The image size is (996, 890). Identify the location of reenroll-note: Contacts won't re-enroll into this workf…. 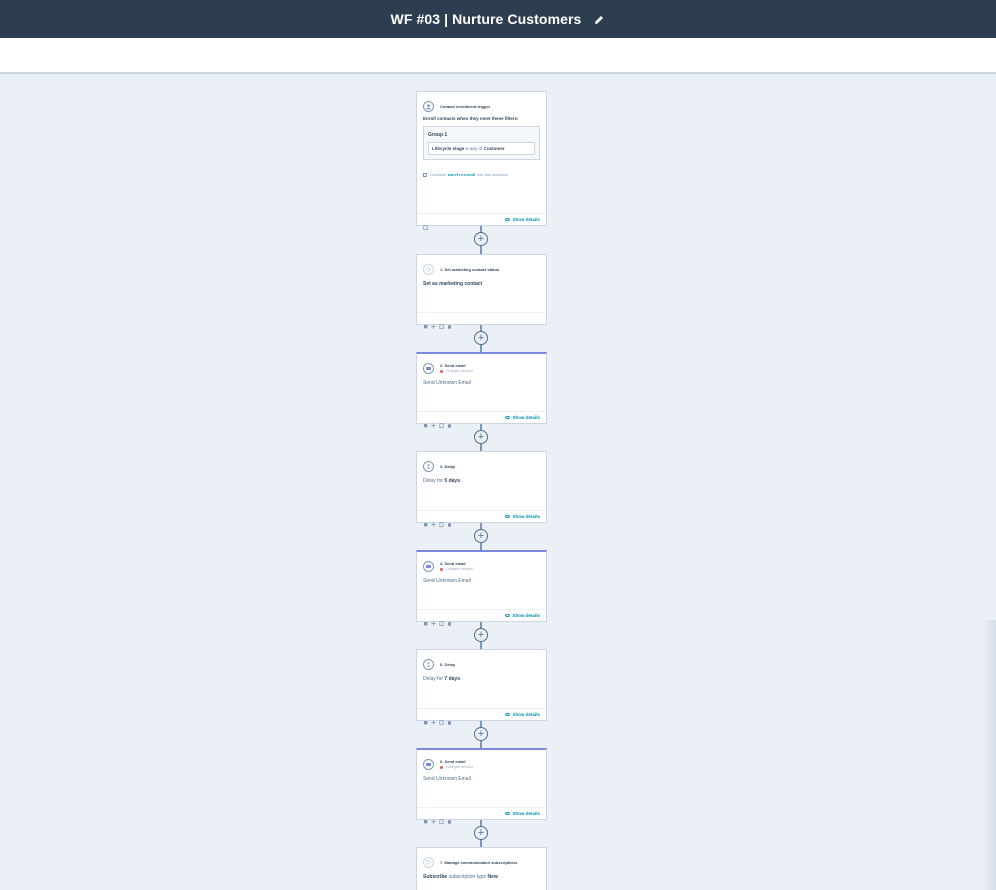
(481, 168).